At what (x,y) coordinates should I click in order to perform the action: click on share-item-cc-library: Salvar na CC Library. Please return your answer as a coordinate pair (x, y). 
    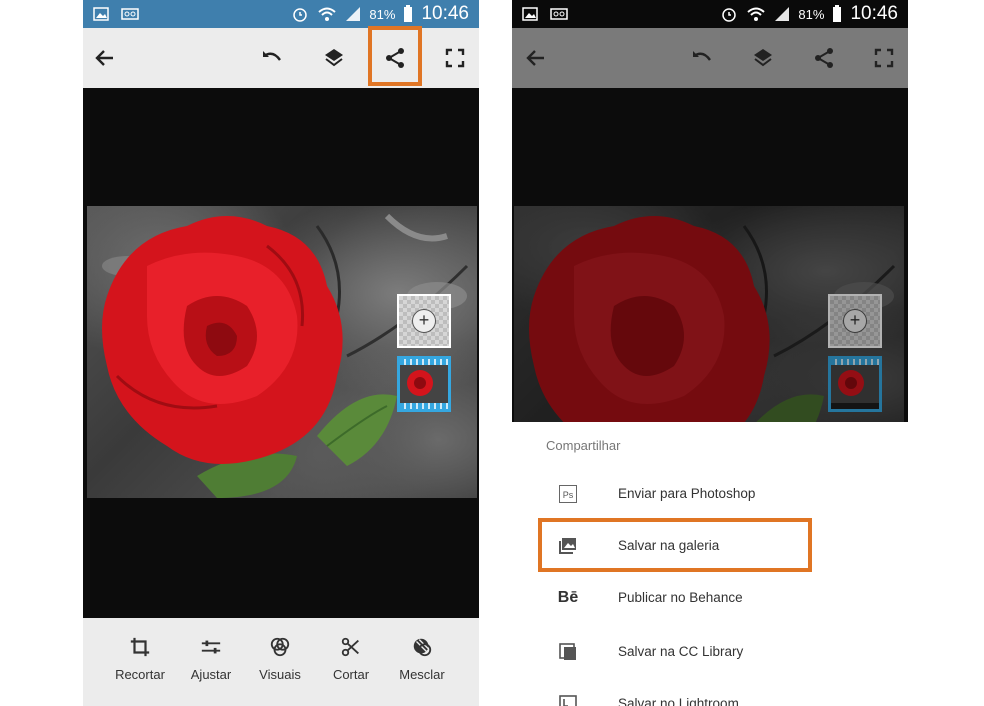
    Looking at the image, I should click on (710, 654).